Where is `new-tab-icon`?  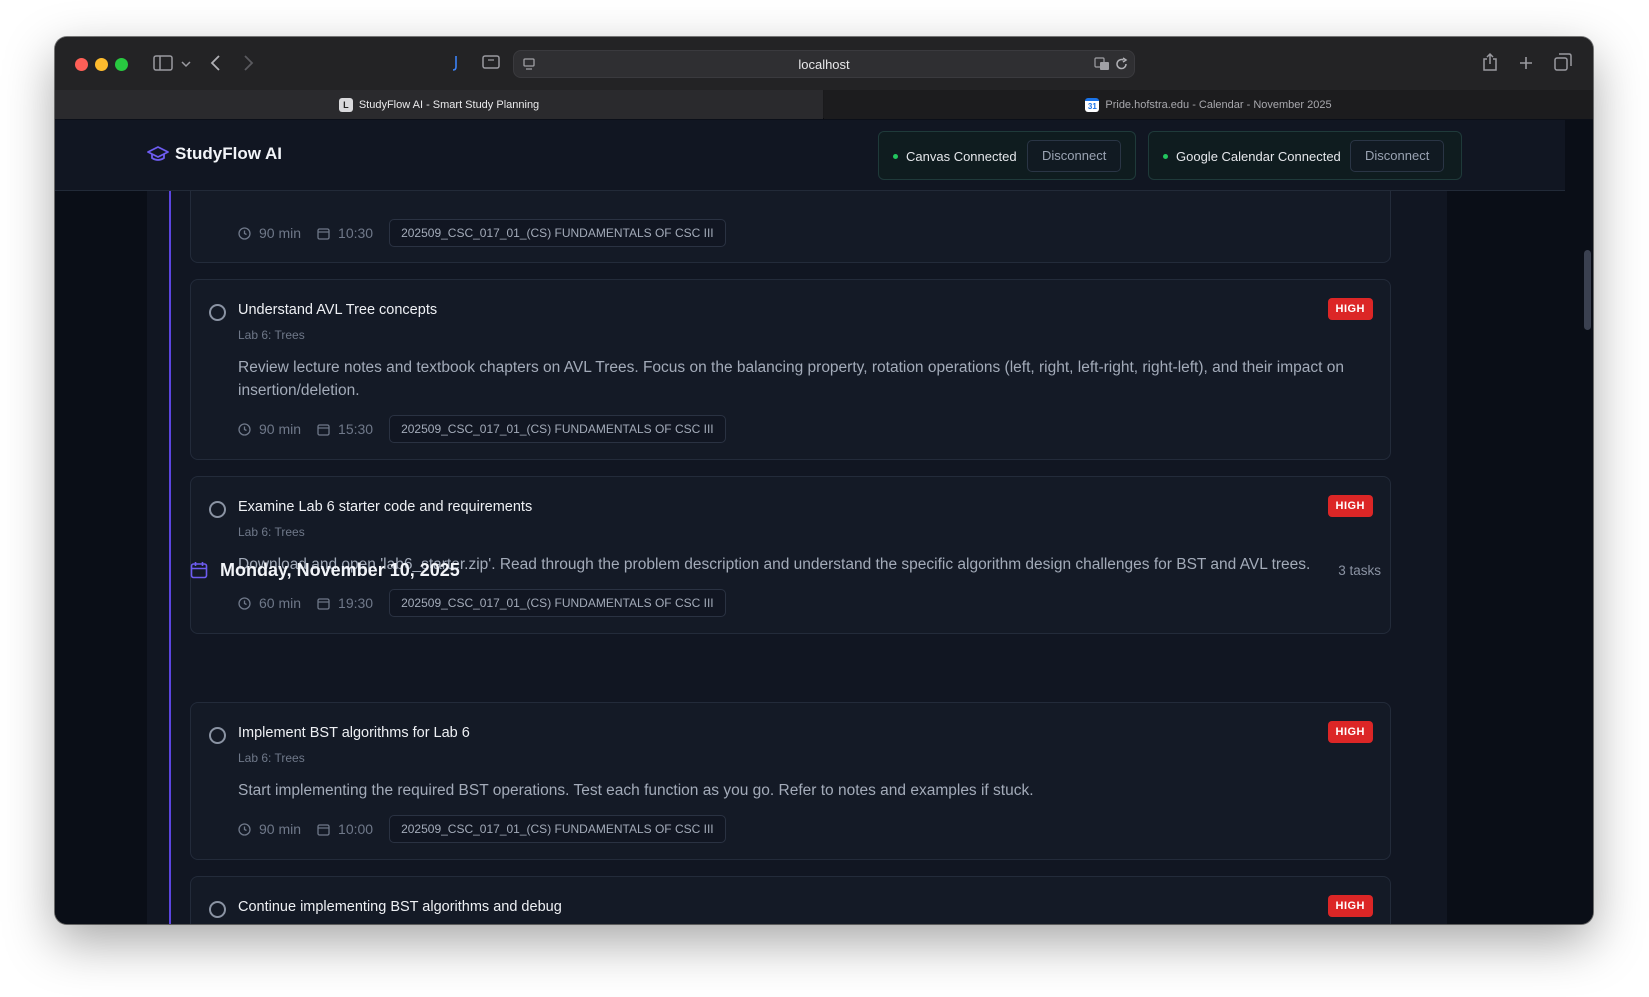
new-tab-icon is located at coordinates (1526, 63).